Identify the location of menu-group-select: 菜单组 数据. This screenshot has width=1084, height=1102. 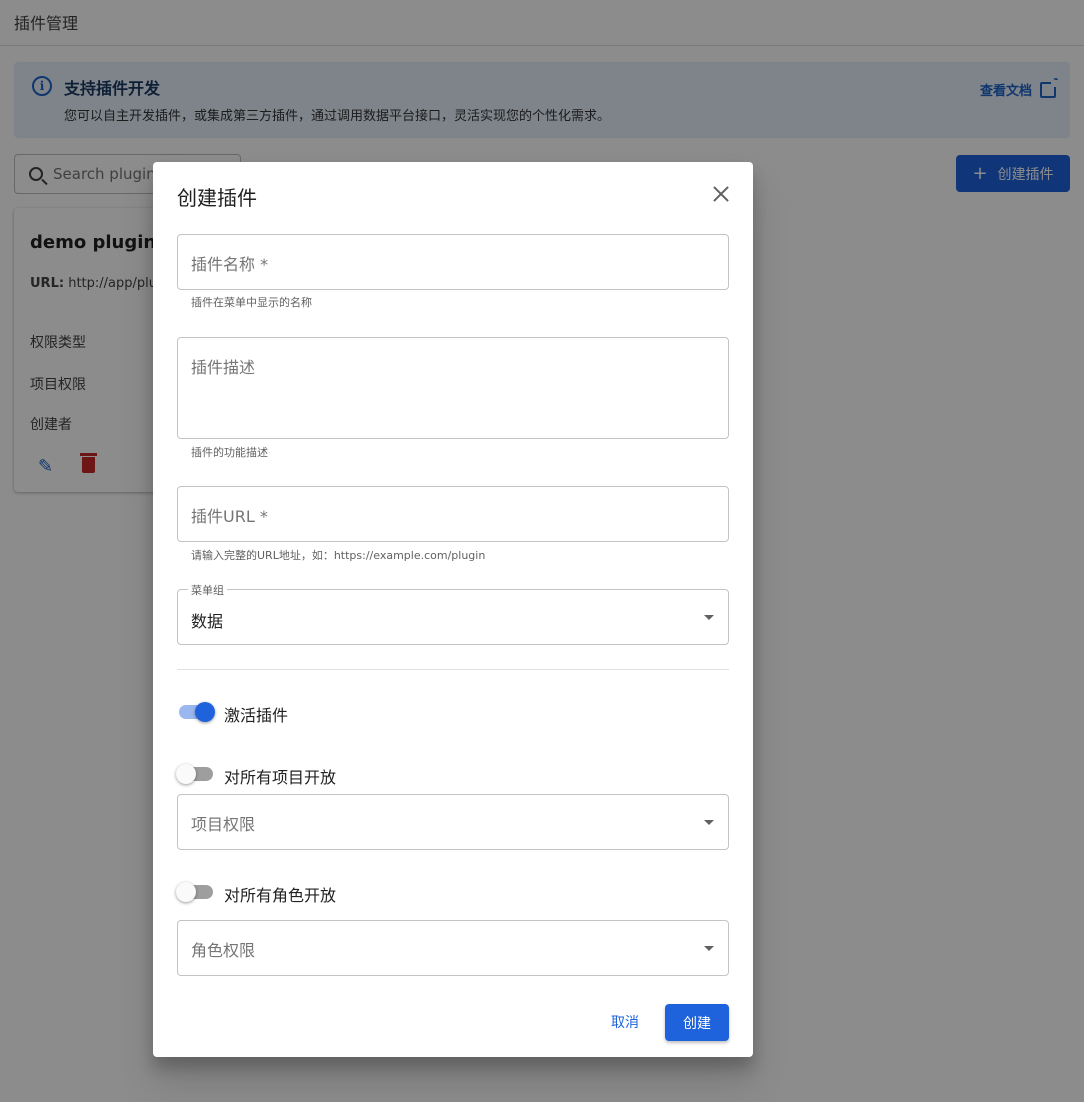
(453, 613).